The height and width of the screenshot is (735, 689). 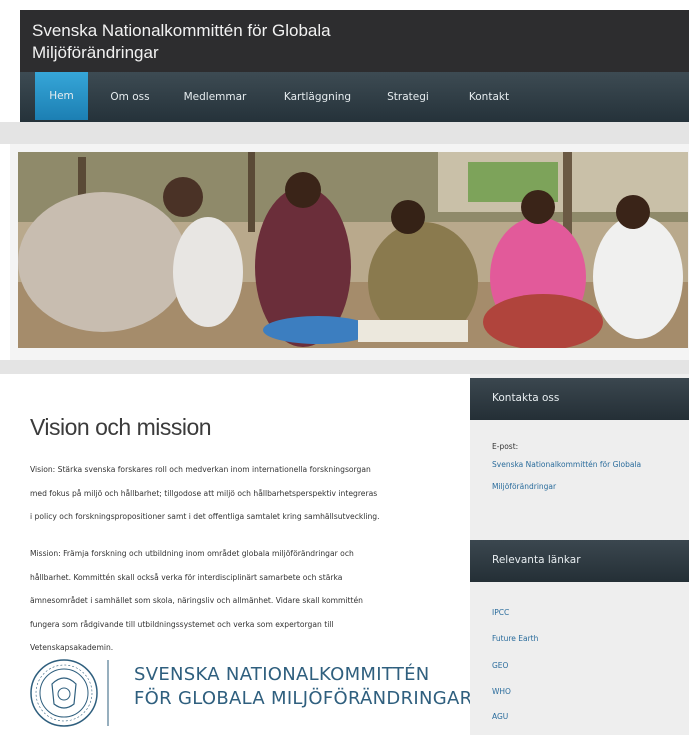 I want to click on logo-text-line-2: FÖR GLOBALA MILJÖFÖRÄNDRINGAR, so click(x=303, y=698).